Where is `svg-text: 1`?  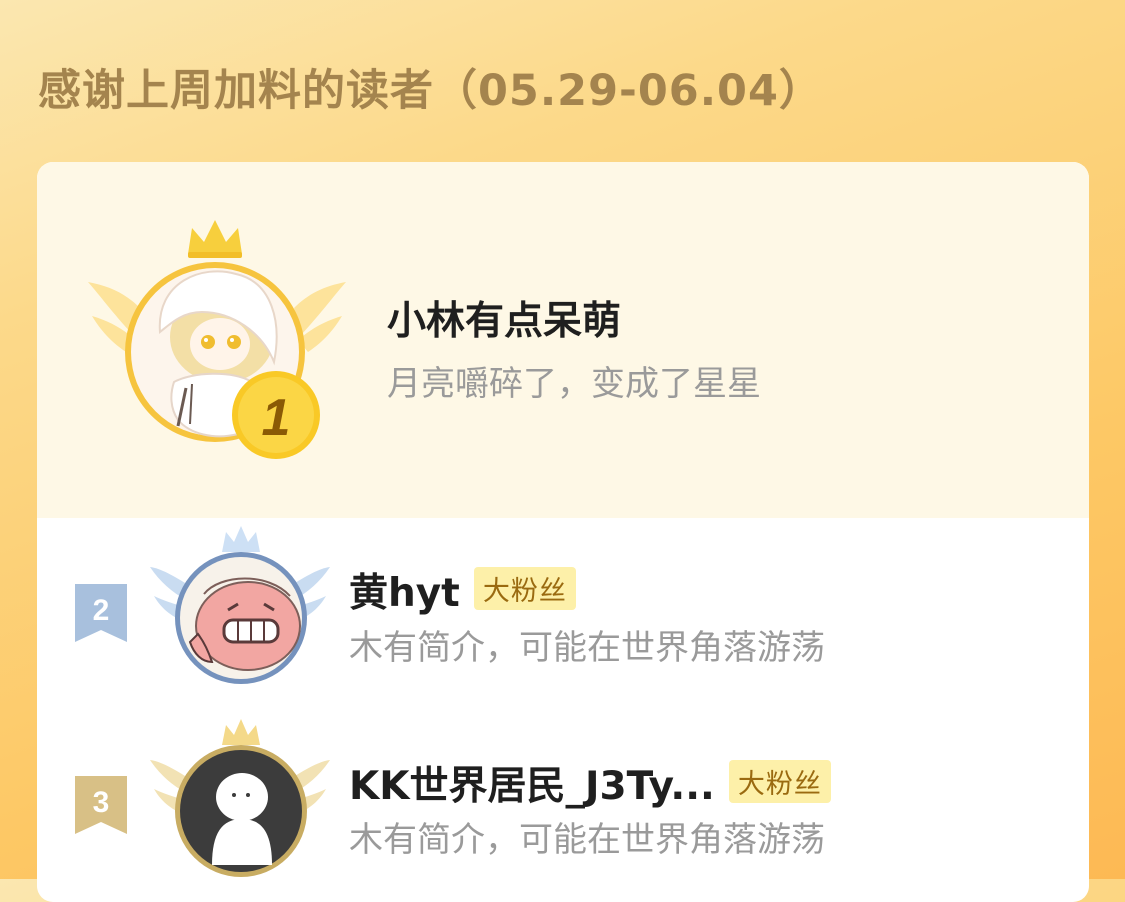 svg-text: 1 is located at coordinates (276, 418).